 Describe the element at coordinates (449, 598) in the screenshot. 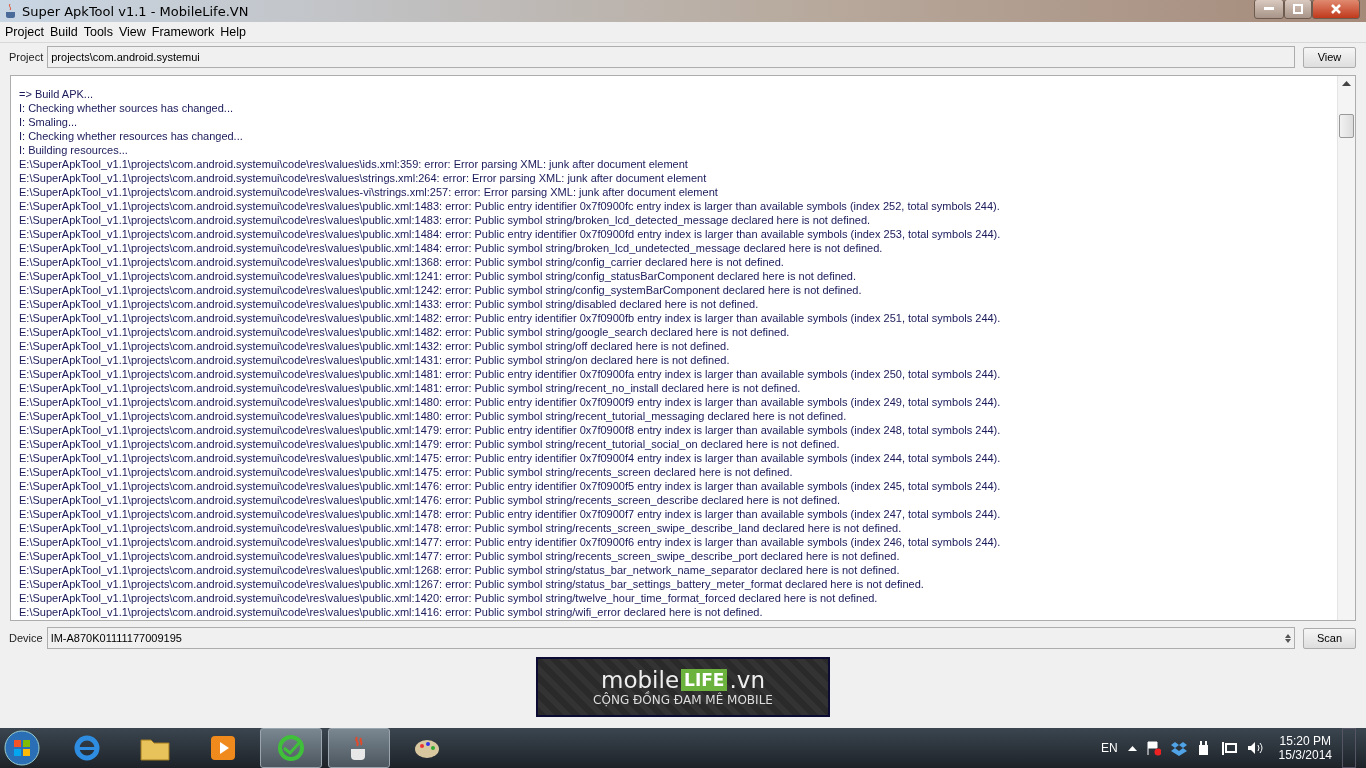

I see `log-line: E:\SuperApkTool_v1.1\projects\com.android.systemui\code\res\values\public.xml:1420: error: Public symbol string/twelve_hour_time_format_forced declared here is not defined.` at that location.